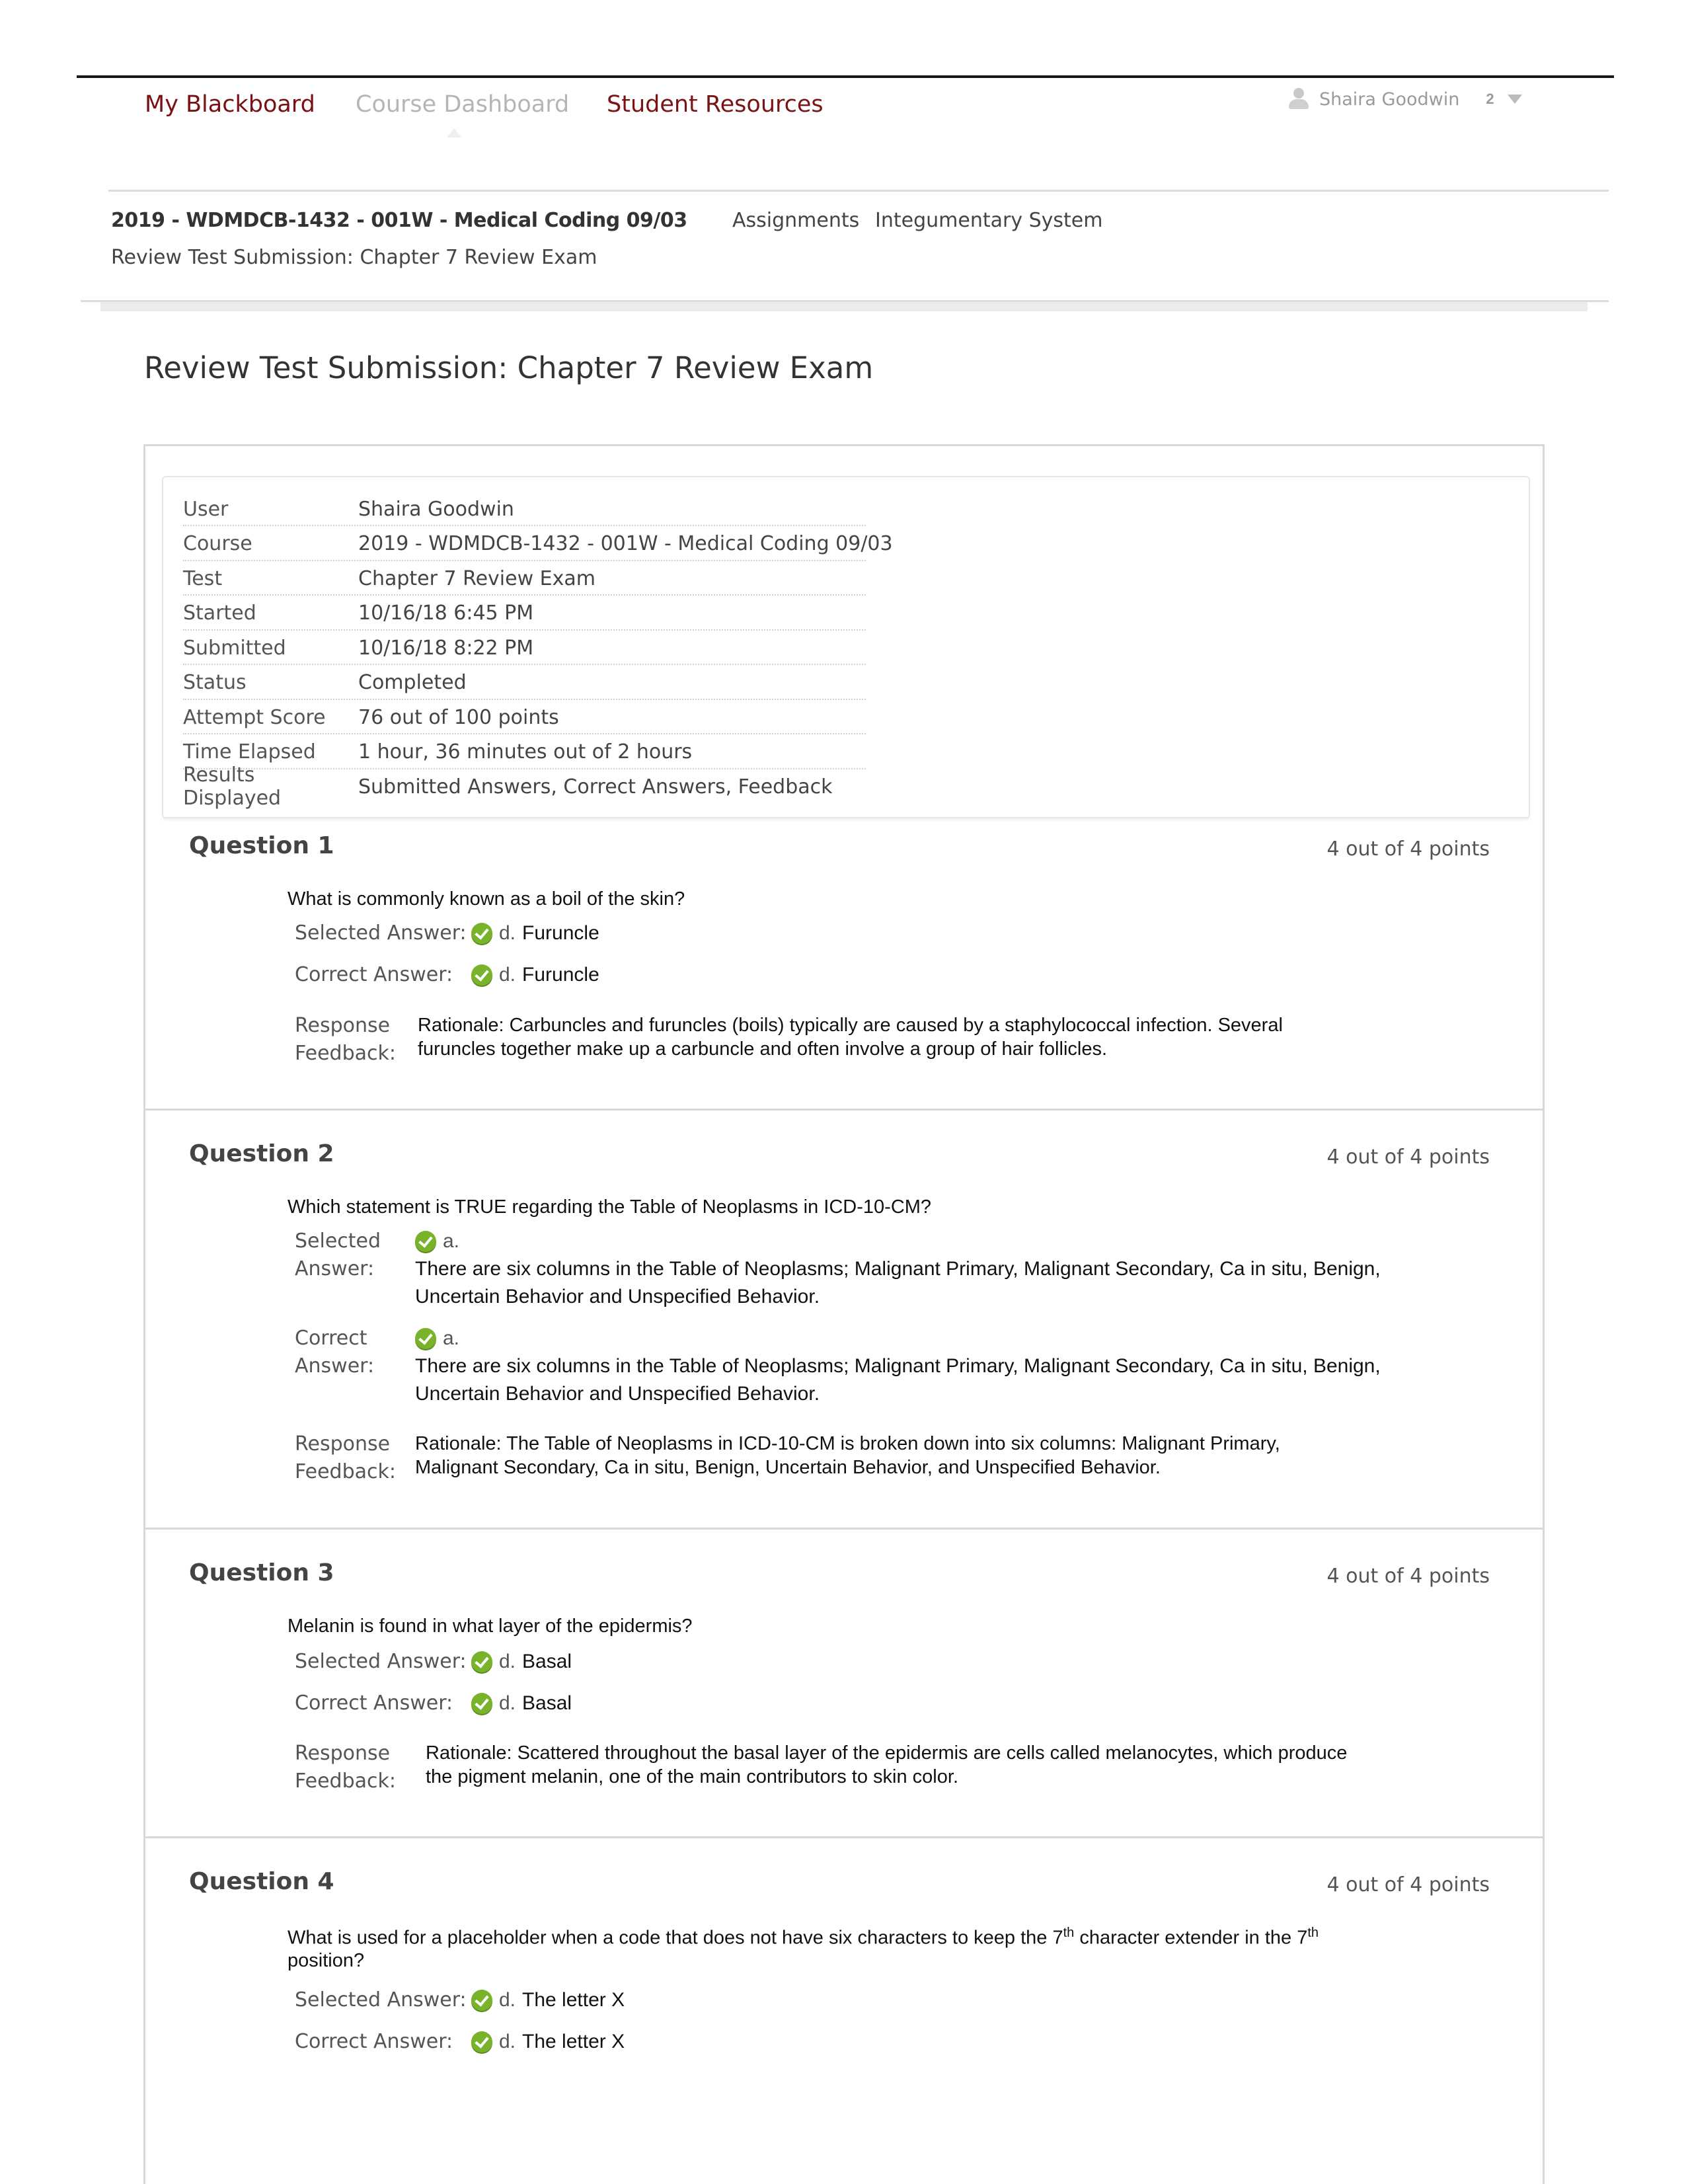  Describe the element at coordinates (476, 578) in the screenshot. I see `summary-value: Chapter 7 Review Exam` at that location.